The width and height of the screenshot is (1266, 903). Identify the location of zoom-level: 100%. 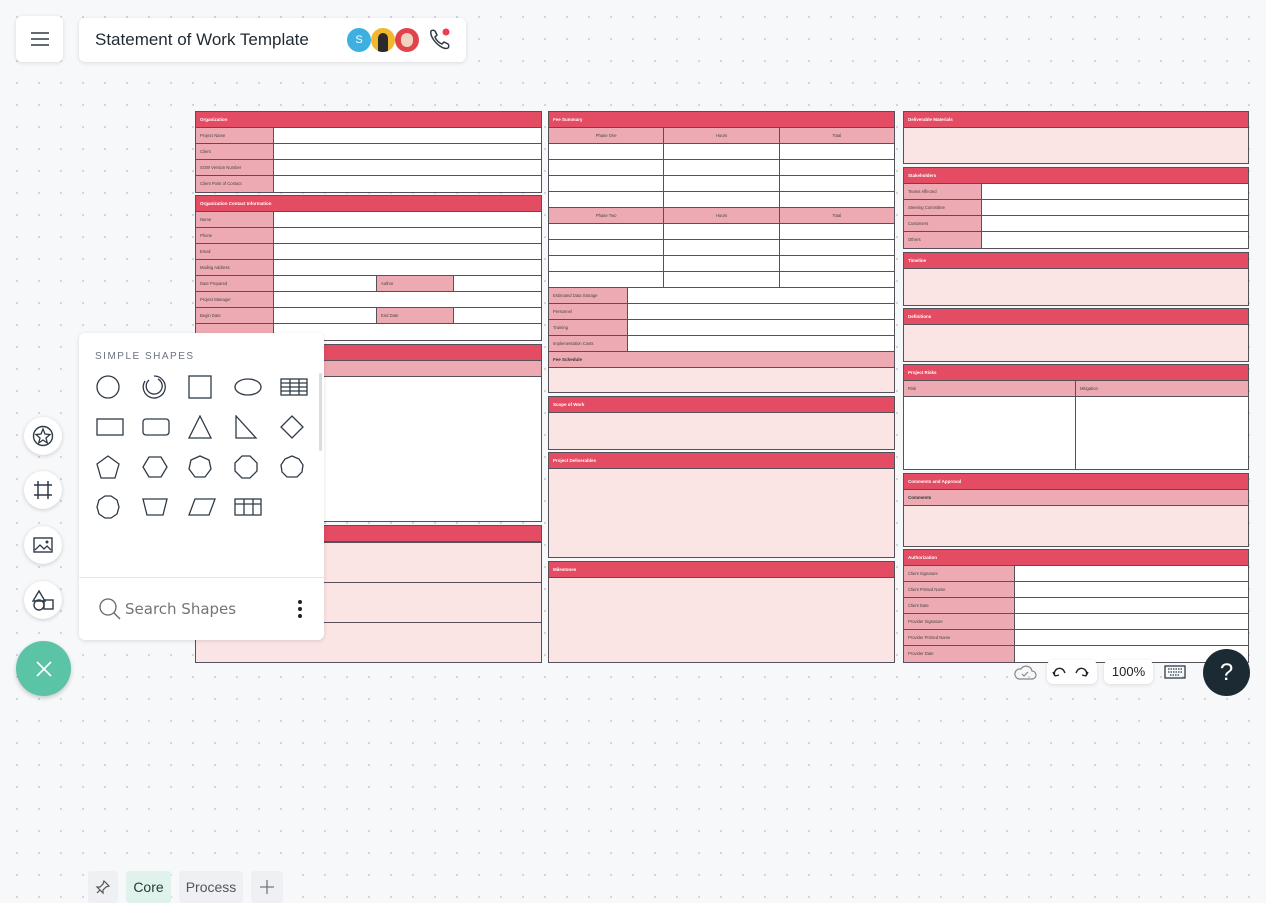
(1128, 672).